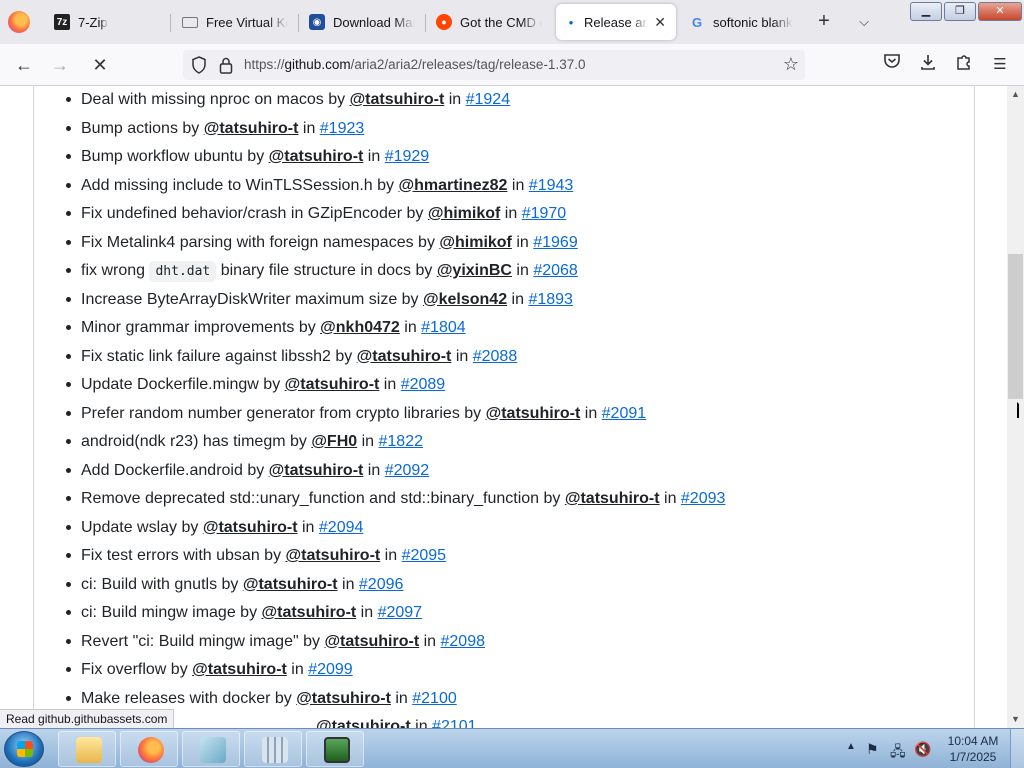 This screenshot has height=768, width=1024. What do you see at coordinates (964, 65) in the screenshot?
I see `extensions-icon` at bounding box center [964, 65].